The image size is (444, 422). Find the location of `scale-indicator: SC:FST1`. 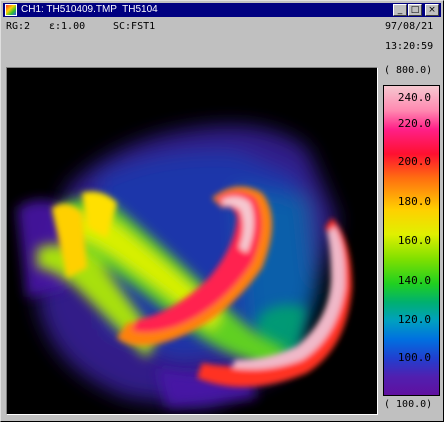

scale-indicator: SC:FST1 is located at coordinates (134, 26).